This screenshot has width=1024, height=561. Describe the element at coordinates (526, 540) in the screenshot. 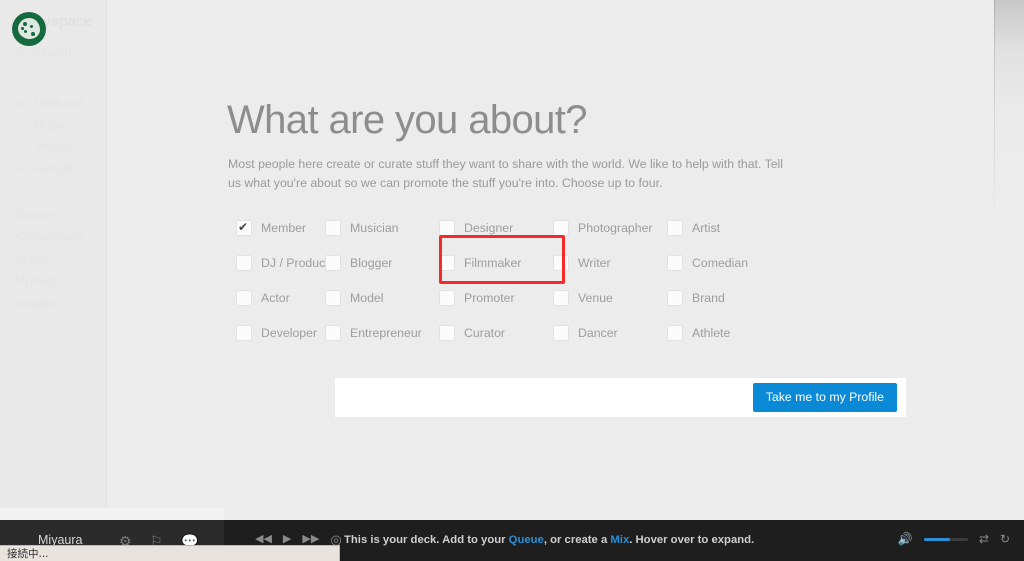

I see `queue-link: Queue` at that location.